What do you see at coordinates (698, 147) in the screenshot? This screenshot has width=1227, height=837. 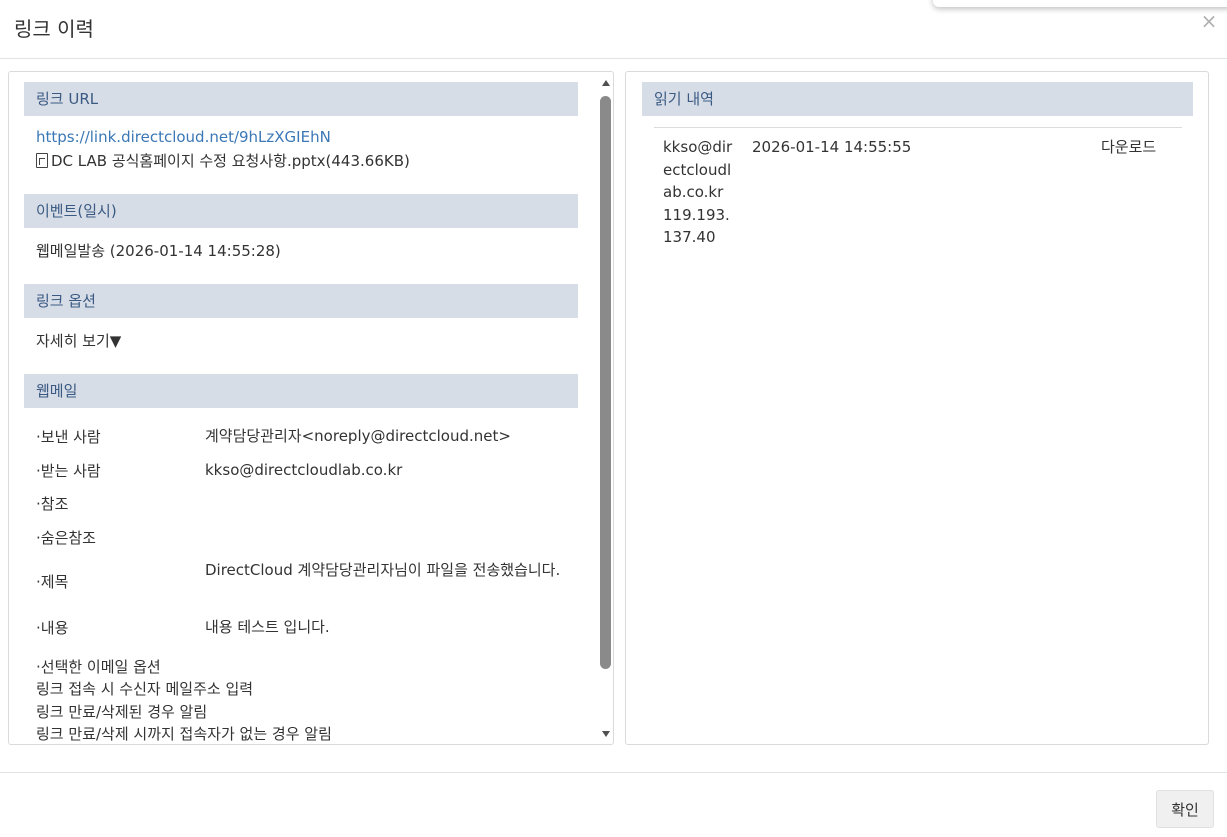 I see `reader-info-line: kkso@dir` at bounding box center [698, 147].